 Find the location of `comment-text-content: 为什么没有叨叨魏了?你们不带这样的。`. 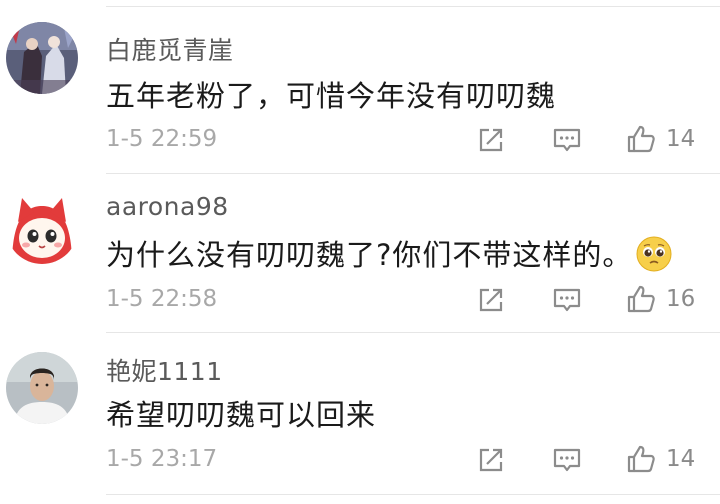

comment-text-content: 为什么没有叨叨魏了?你们不带这样的。 is located at coordinates (369, 255).